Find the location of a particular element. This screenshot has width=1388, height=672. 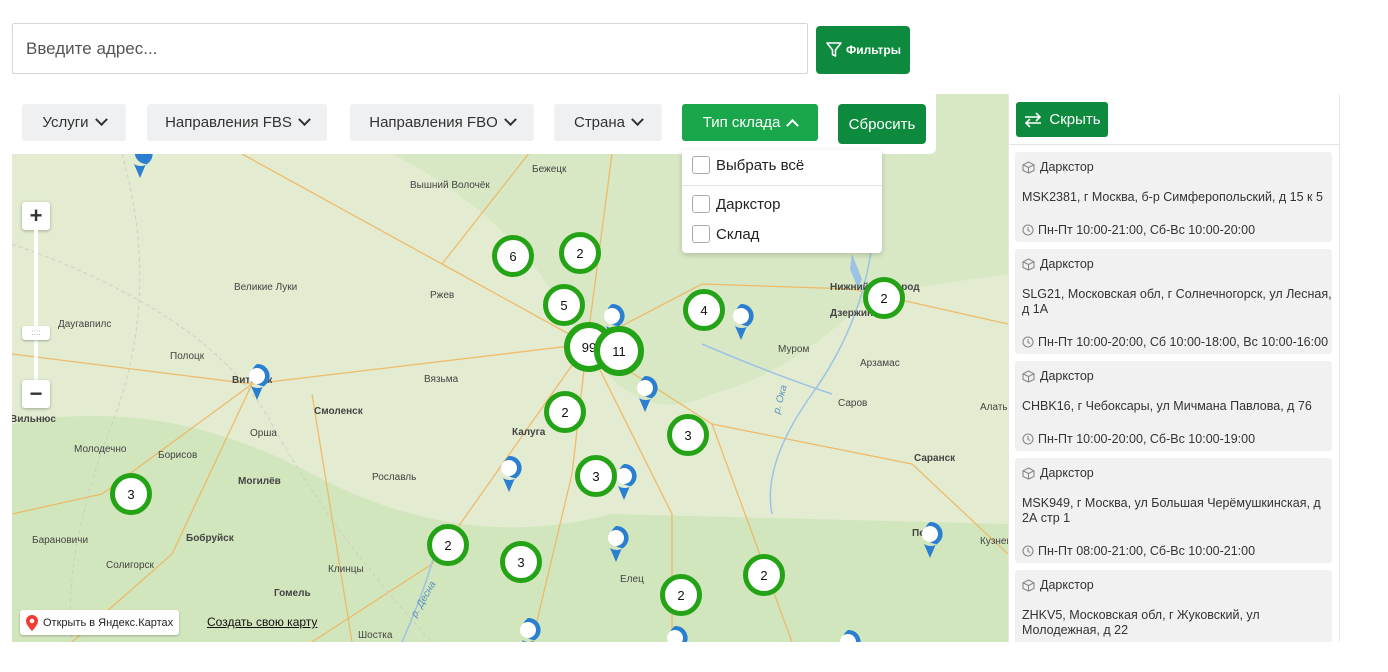

open-in-yandex-label: Открыть в Яндекс.Картах is located at coordinates (108, 622).